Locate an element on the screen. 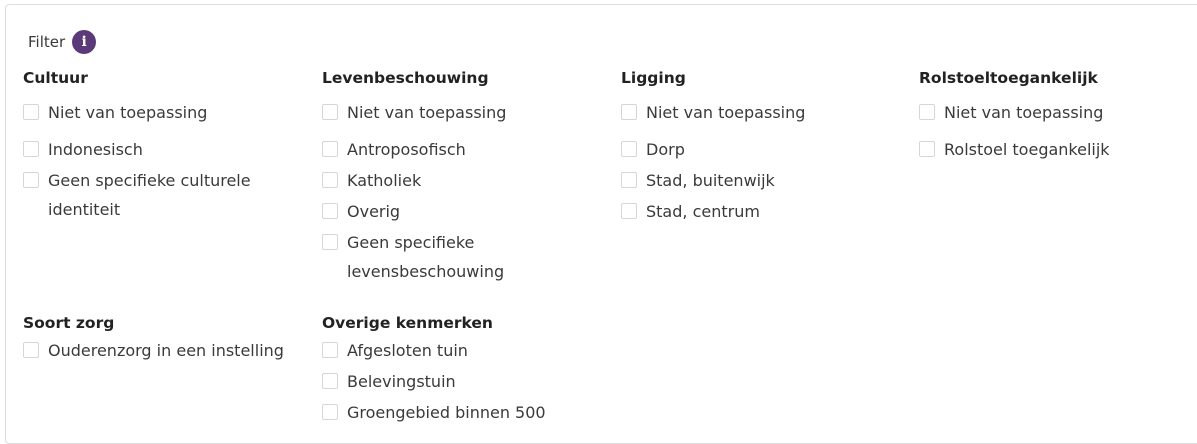  checkbox-label: Indonesisch is located at coordinates (95, 149).